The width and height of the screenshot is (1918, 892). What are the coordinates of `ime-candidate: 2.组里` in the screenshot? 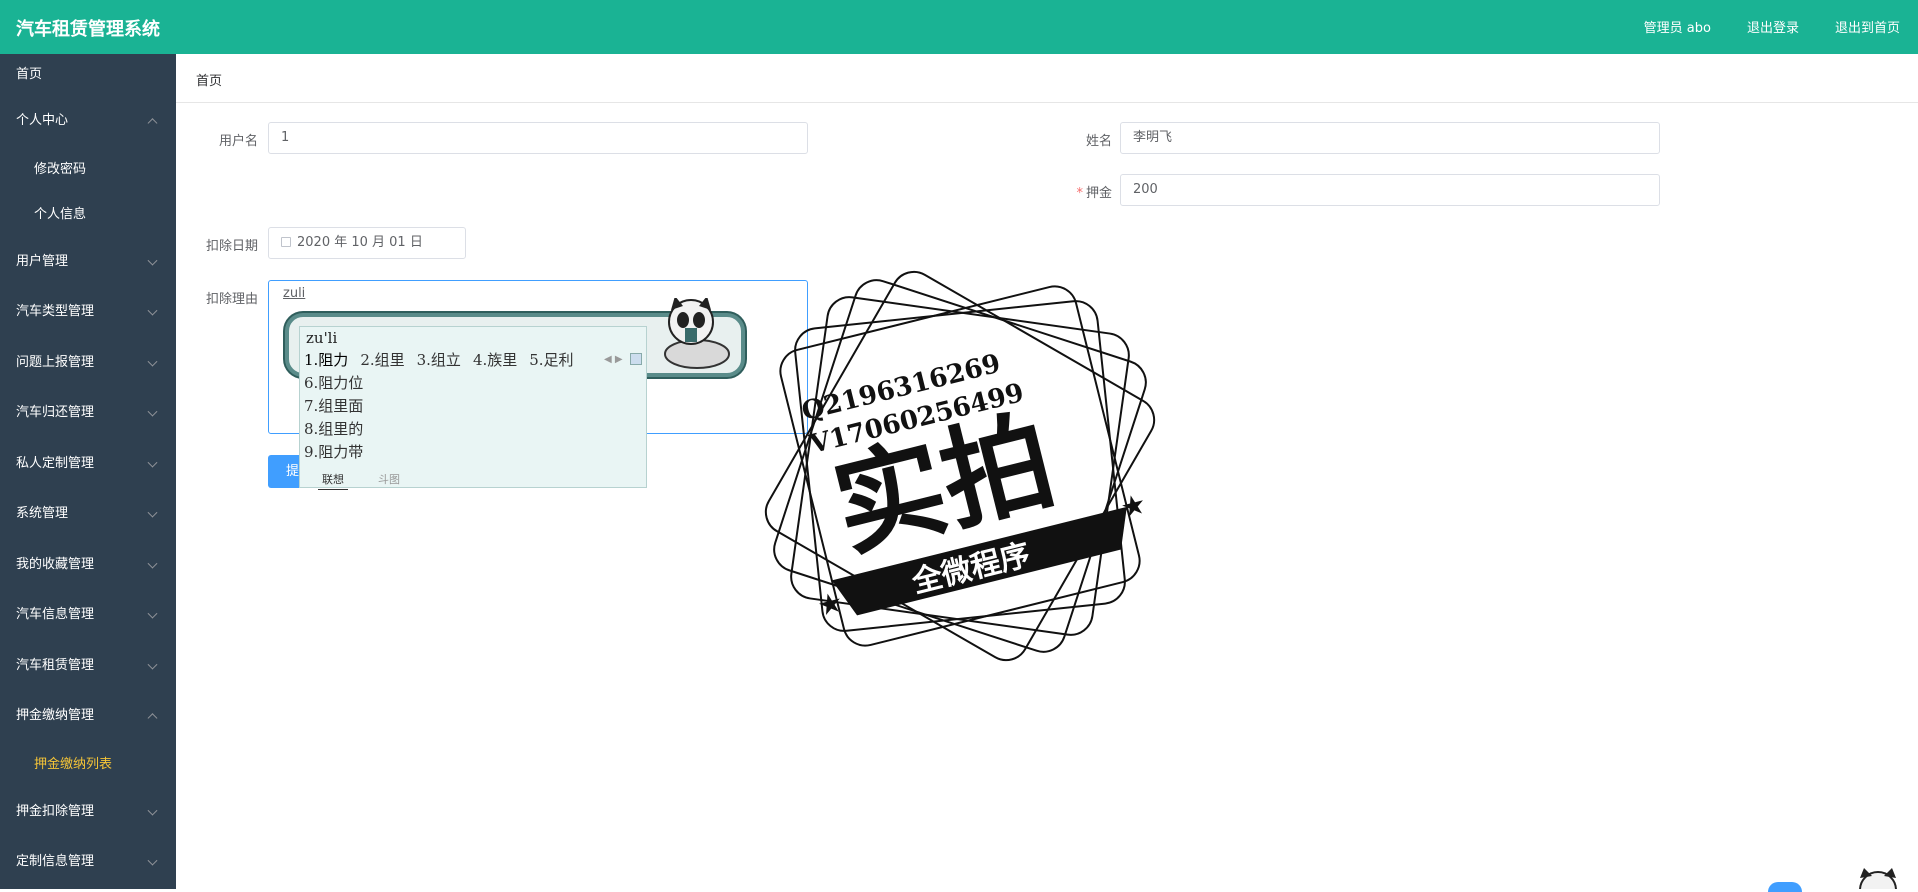 It's located at (382, 360).